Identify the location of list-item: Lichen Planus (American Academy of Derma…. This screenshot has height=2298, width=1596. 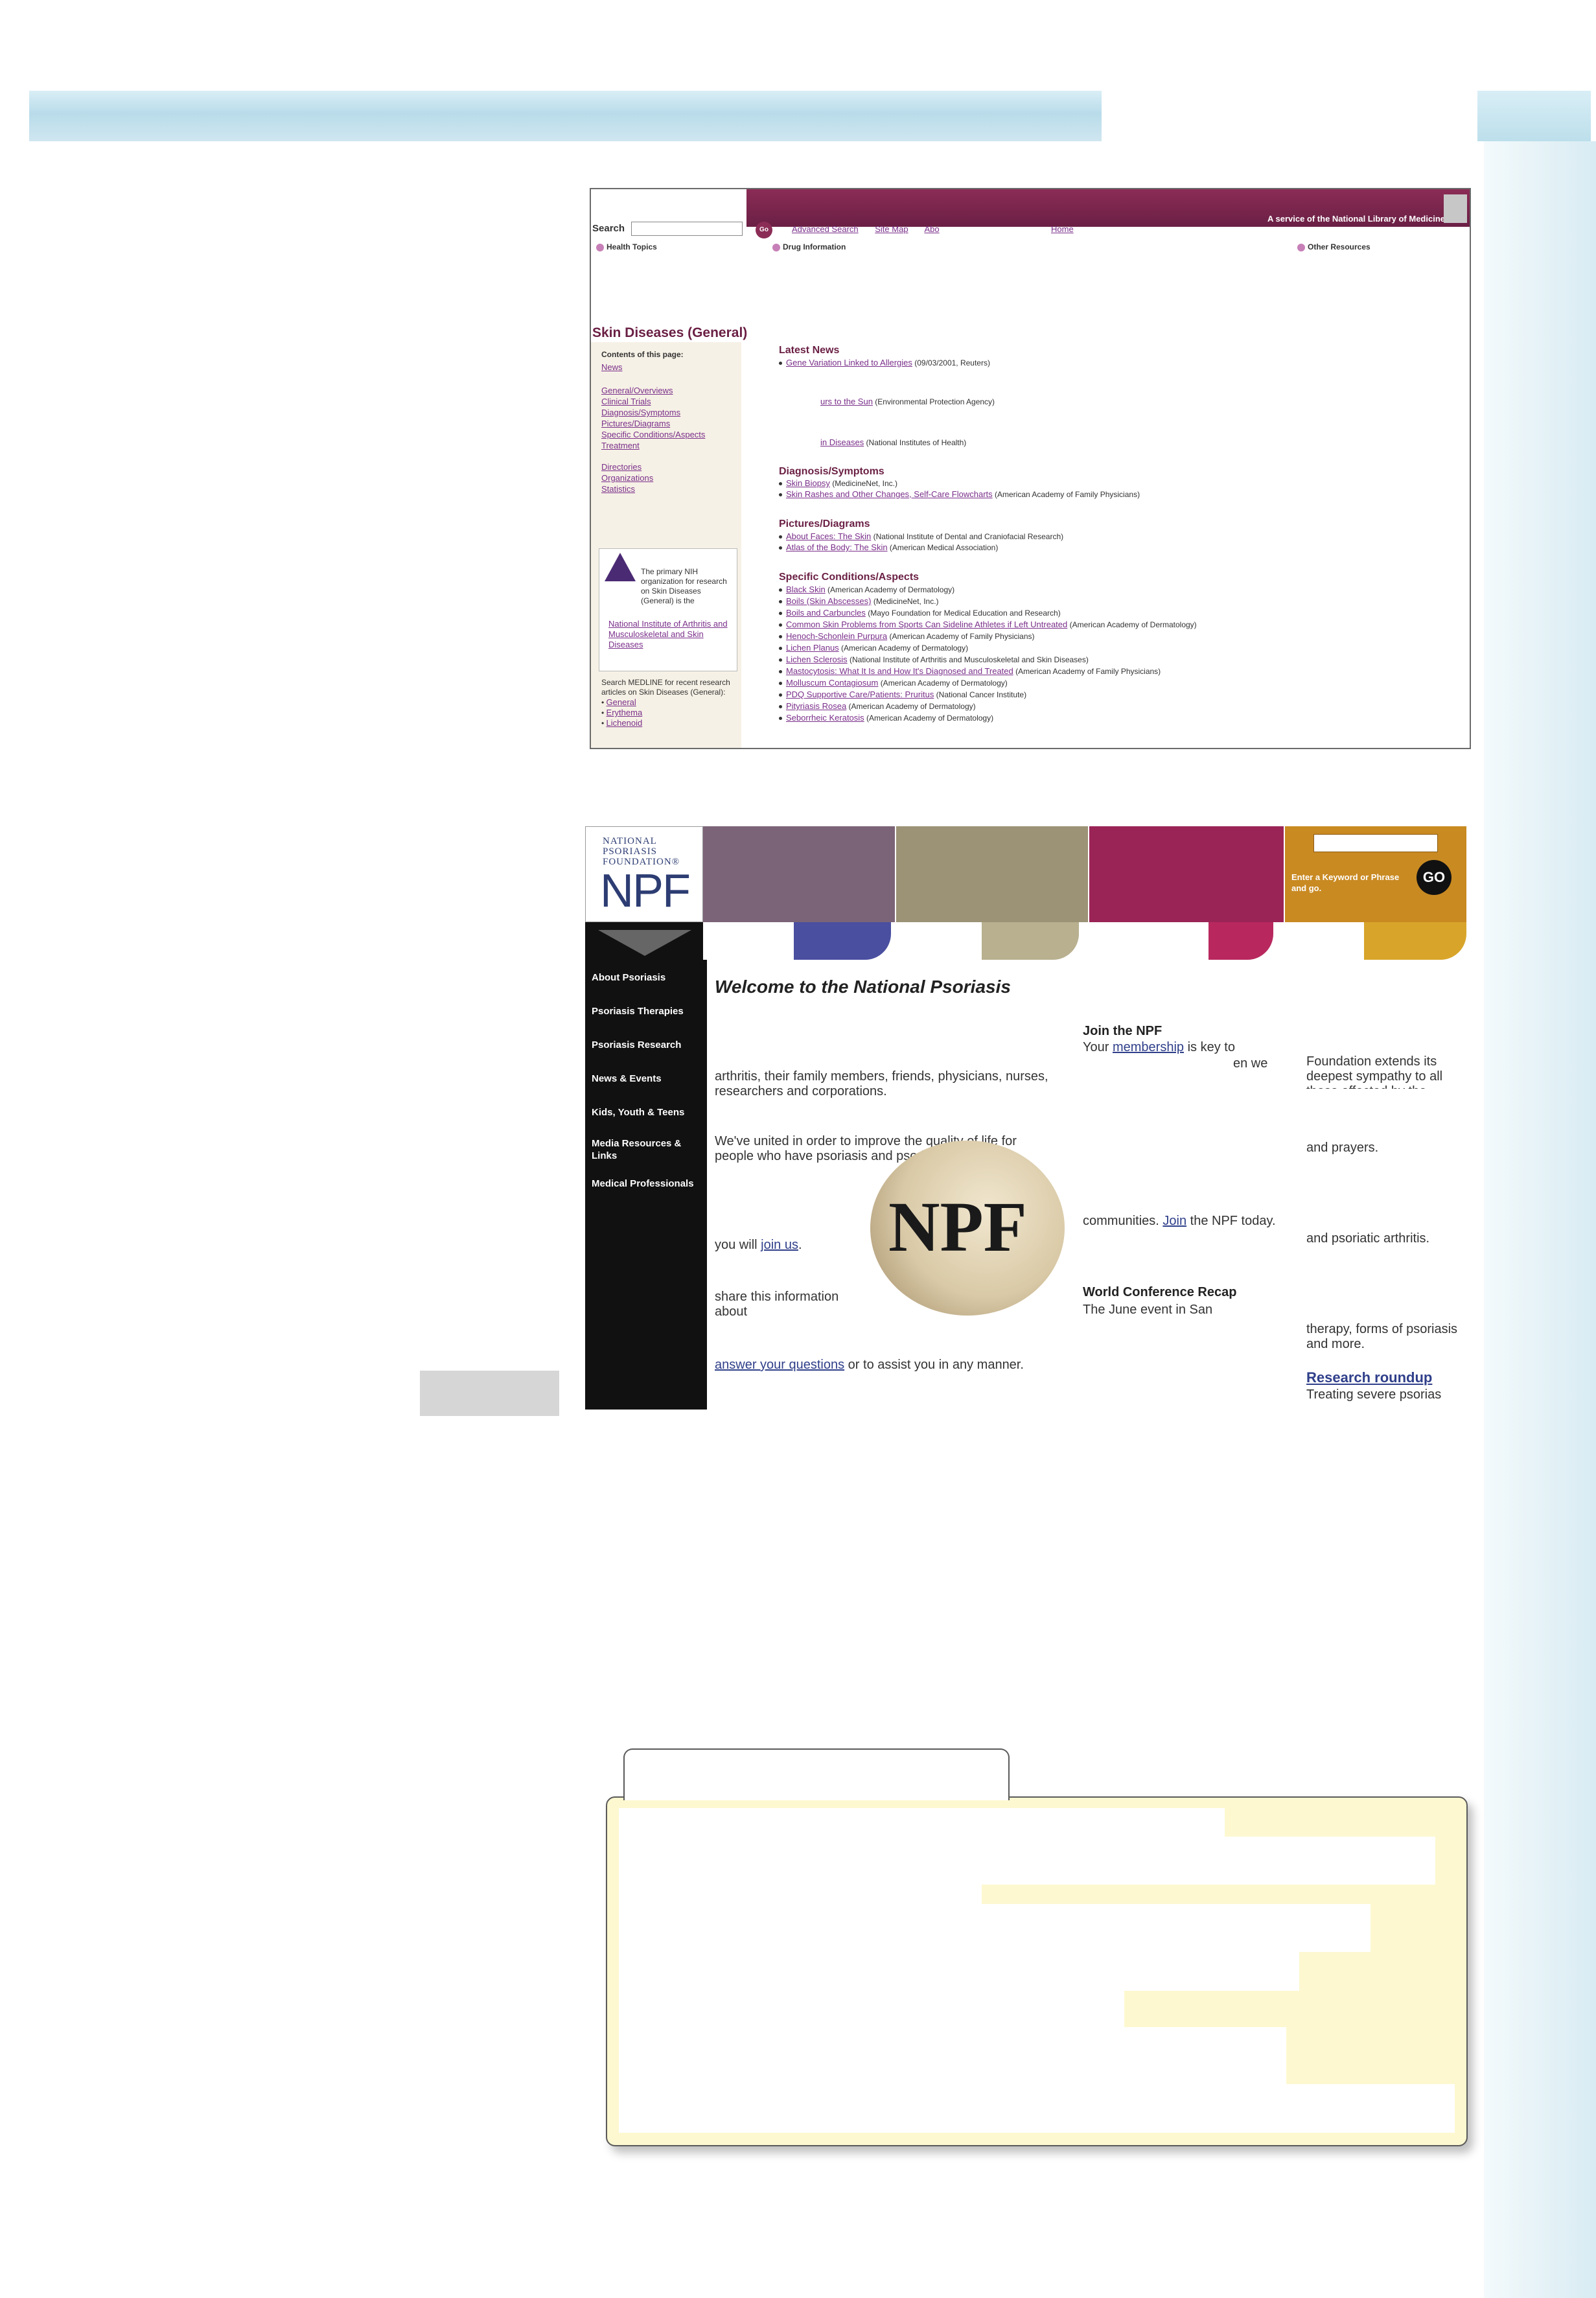
(873, 648).